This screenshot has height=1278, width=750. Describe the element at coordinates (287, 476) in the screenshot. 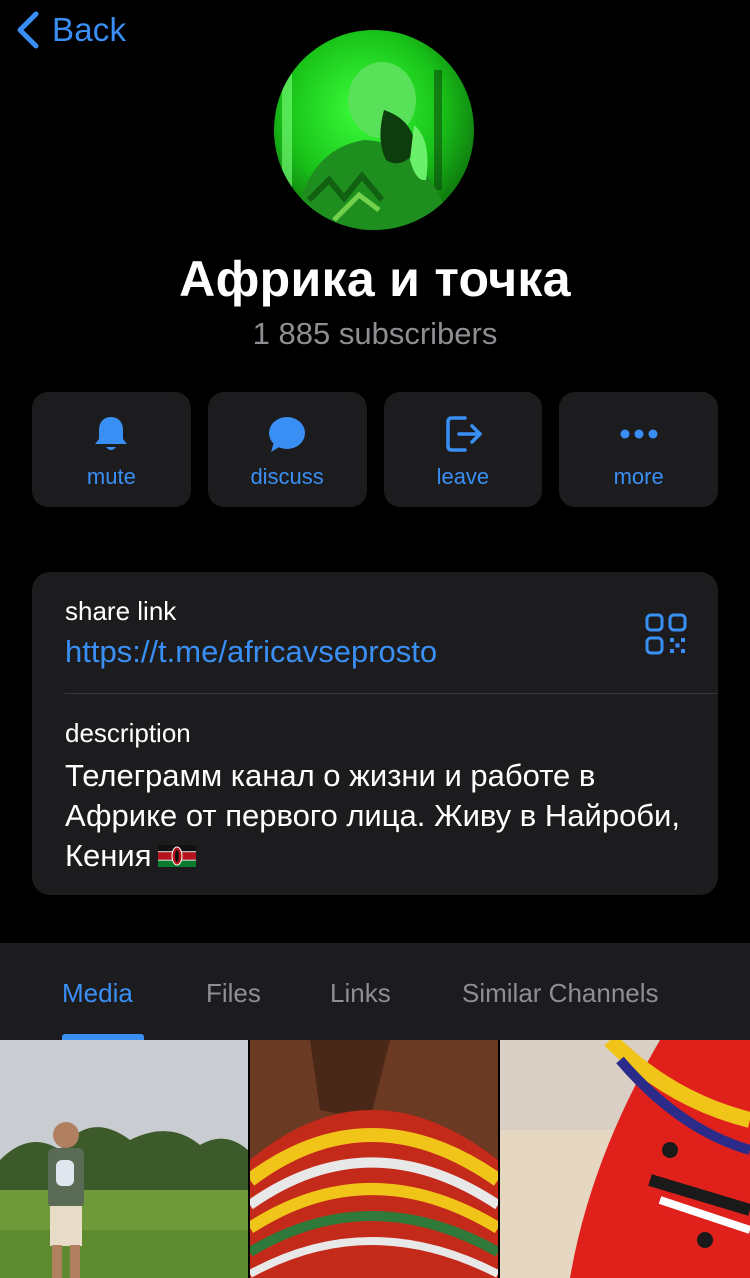

I see `discuss-label: discuss` at that location.